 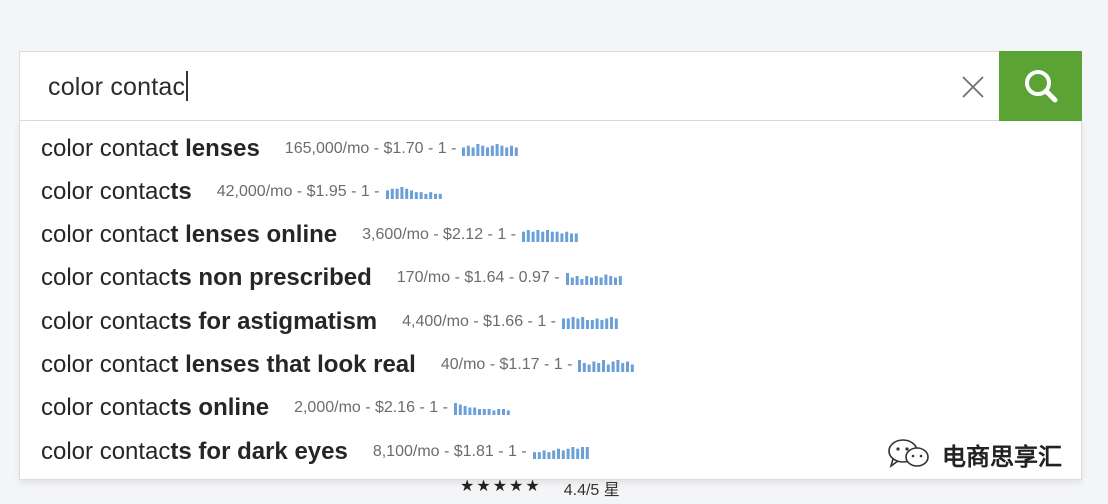 I want to click on meta-text: 4,400/mo - $1.66 - 1 -, so click(x=479, y=321).